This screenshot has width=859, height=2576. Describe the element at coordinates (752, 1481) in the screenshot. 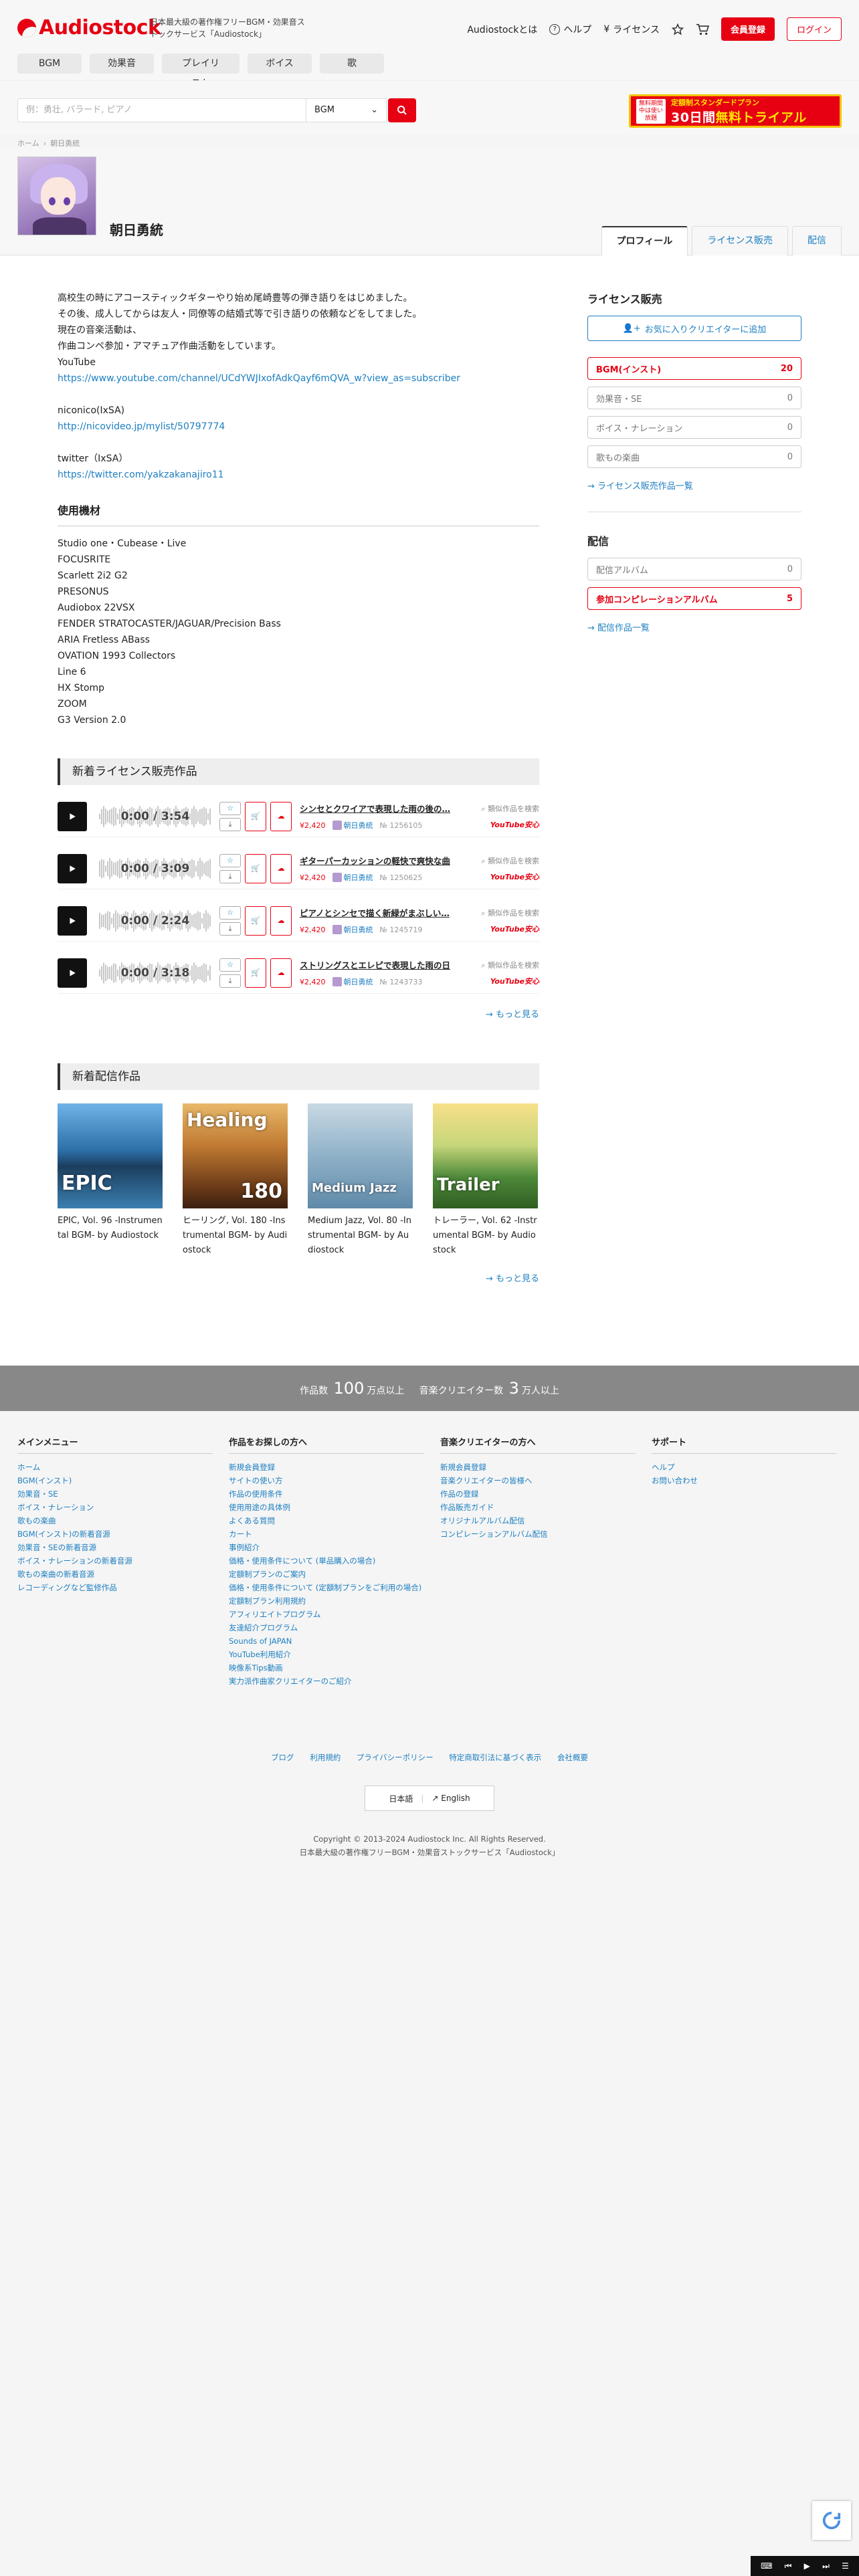

I see `footer-link: お問い合わせ` at that location.